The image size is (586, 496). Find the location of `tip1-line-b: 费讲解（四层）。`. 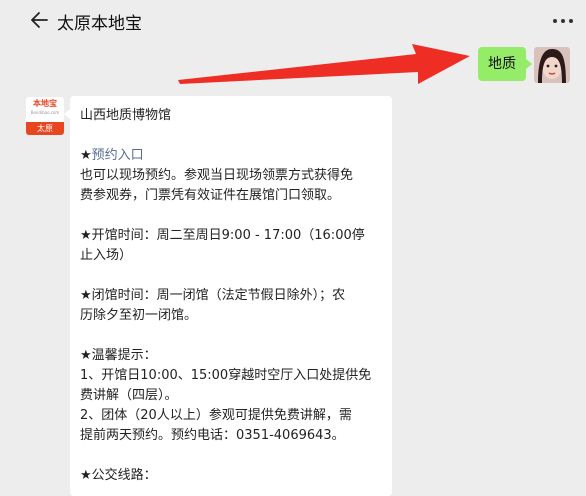

tip1-line-b: 费讲解（四层）。 is located at coordinates (129, 395).